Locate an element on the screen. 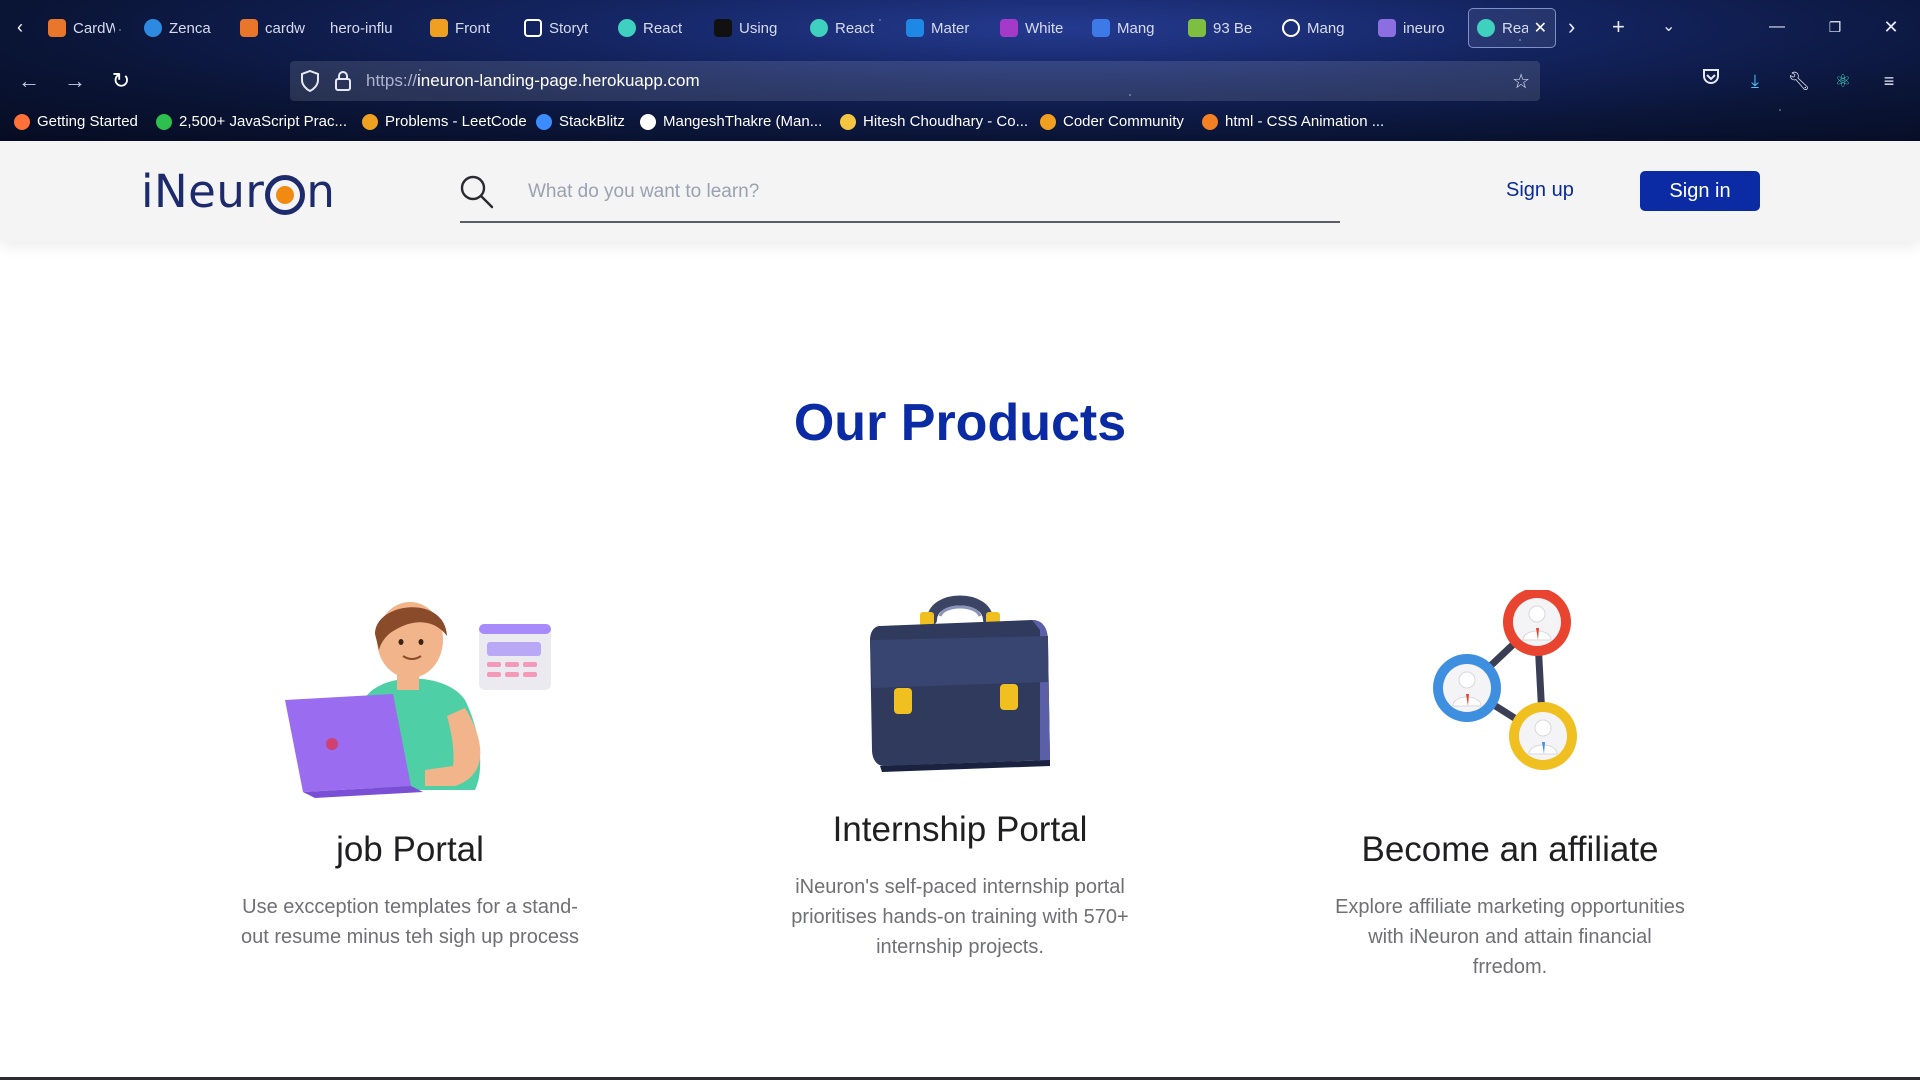 The width and height of the screenshot is (1920, 1080). medium-m-icon is located at coordinates (723, 28).